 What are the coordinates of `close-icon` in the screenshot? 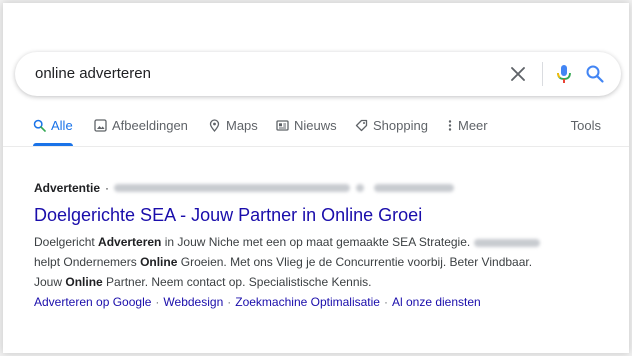 It's located at (518, 74).